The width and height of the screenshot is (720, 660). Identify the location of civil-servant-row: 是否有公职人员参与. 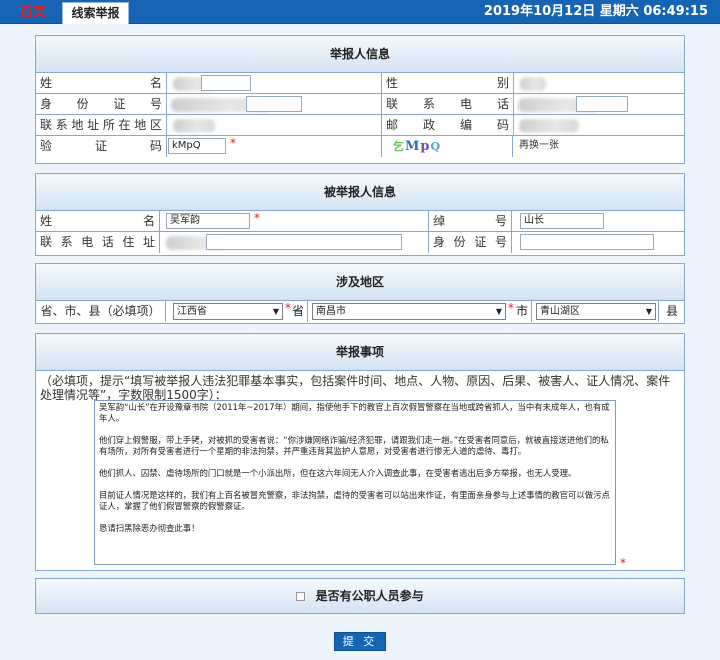
(360, 596).